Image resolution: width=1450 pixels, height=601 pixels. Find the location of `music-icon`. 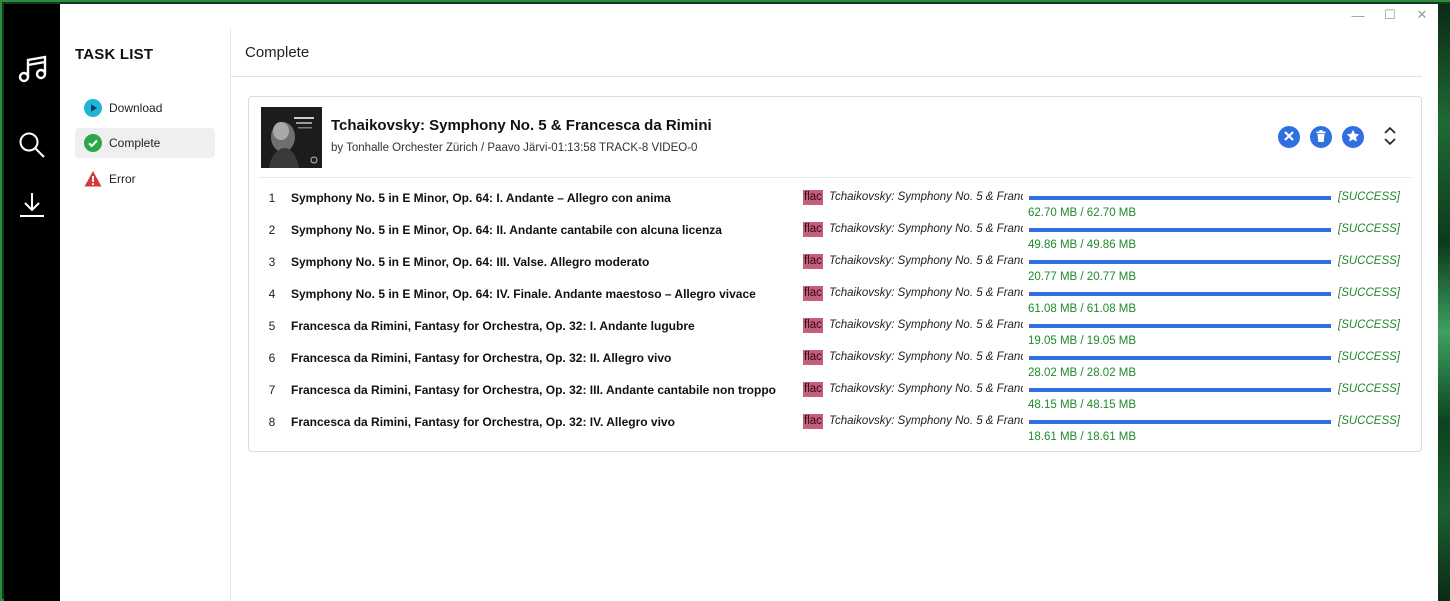

music-icon is located at coordinates (32, 70).